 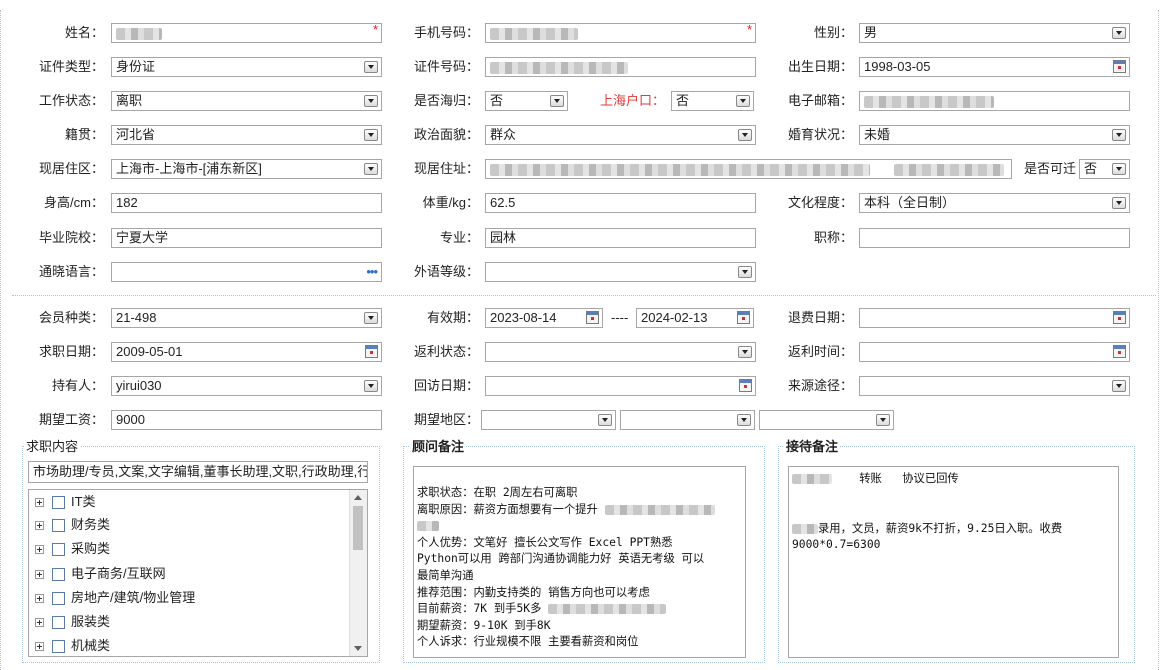 I want to click on email-input, so click(x=994, y=101).